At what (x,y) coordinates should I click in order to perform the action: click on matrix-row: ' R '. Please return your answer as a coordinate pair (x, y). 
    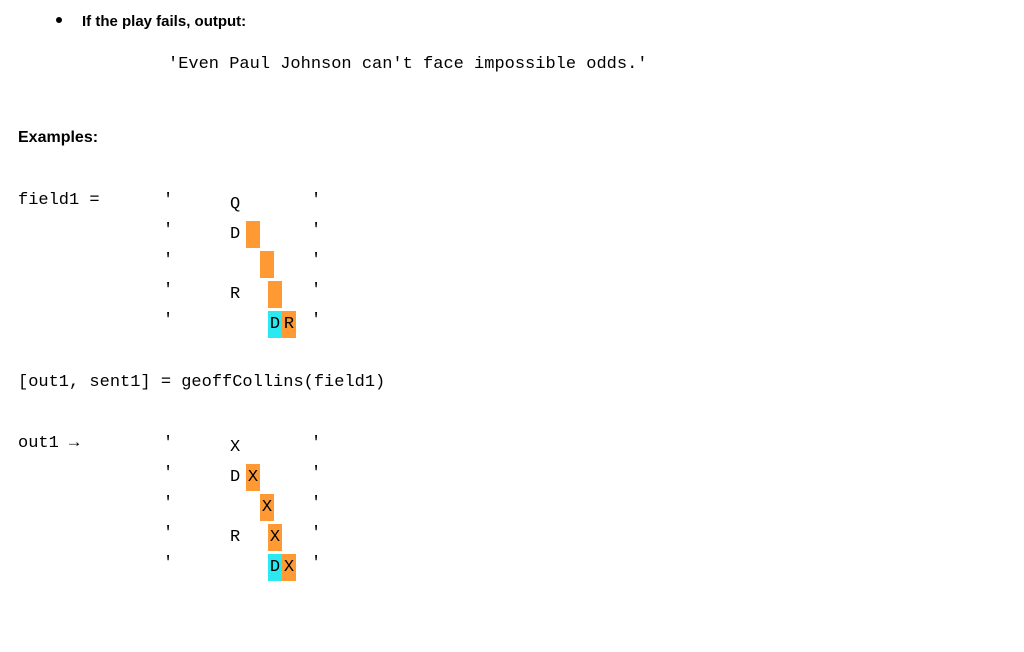
    Looking at the image, I should click on (160, 296).